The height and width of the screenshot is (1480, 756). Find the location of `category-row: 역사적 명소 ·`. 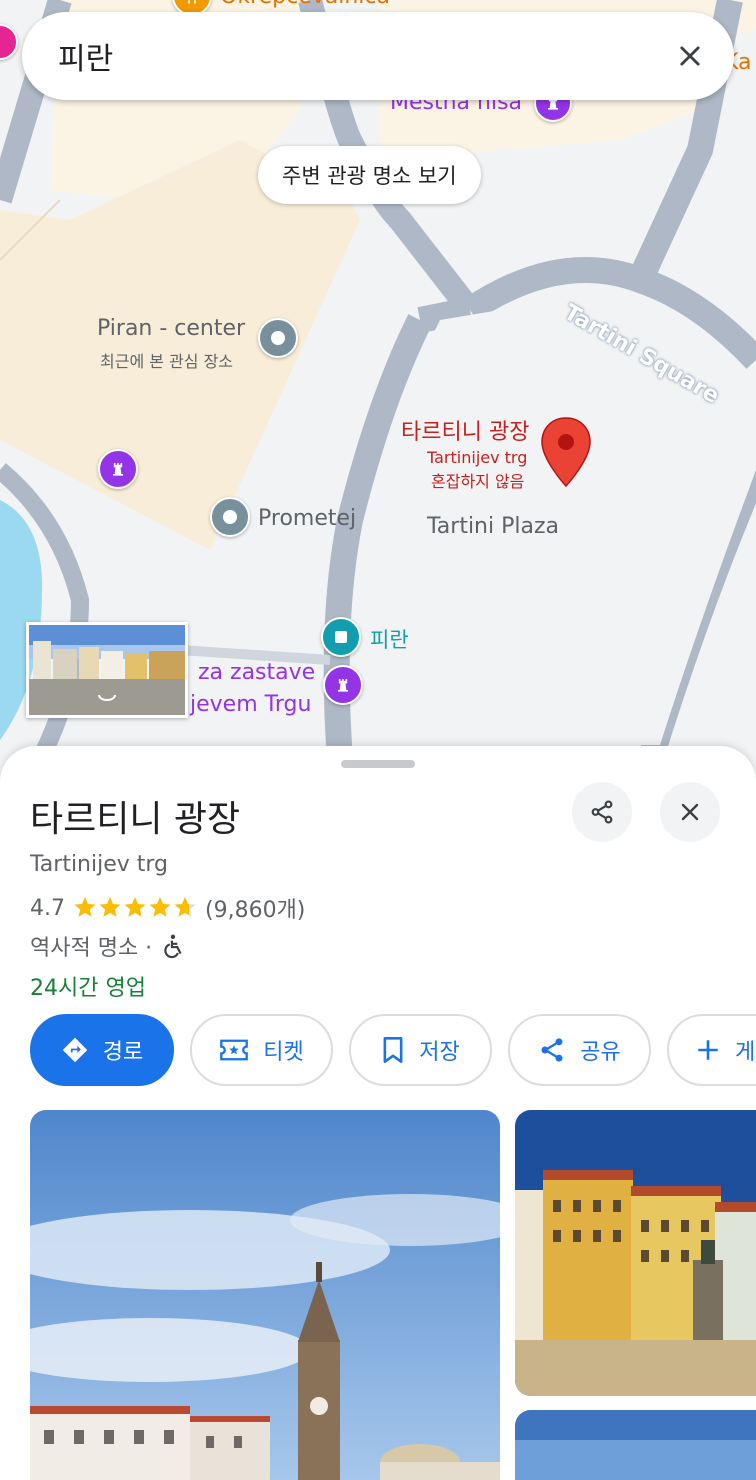

category-row: 역사적 명소 · is located at coordinates (108, 946).